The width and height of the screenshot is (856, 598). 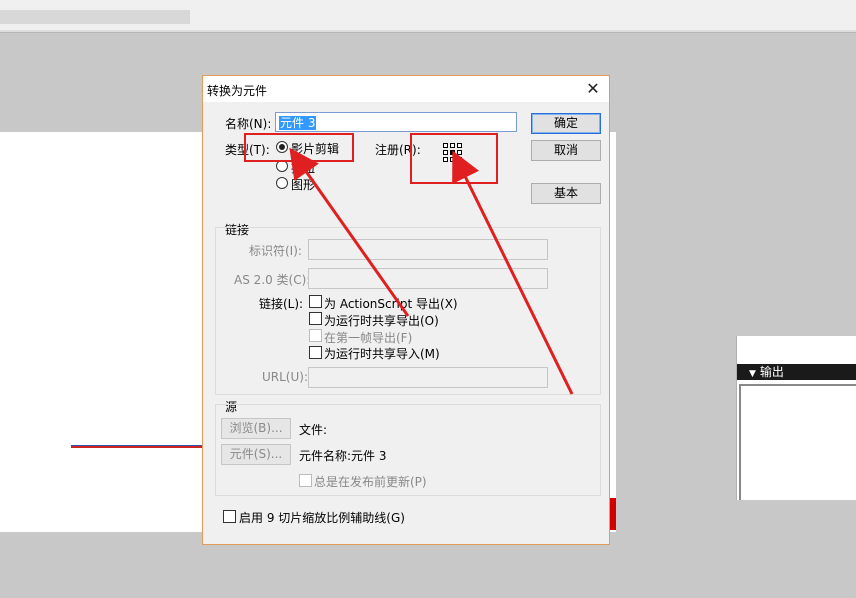 What do you see at coordinates (613, 332) in the screenshot?
I see `stage-canvas-right` at bounding box center [613, 332].